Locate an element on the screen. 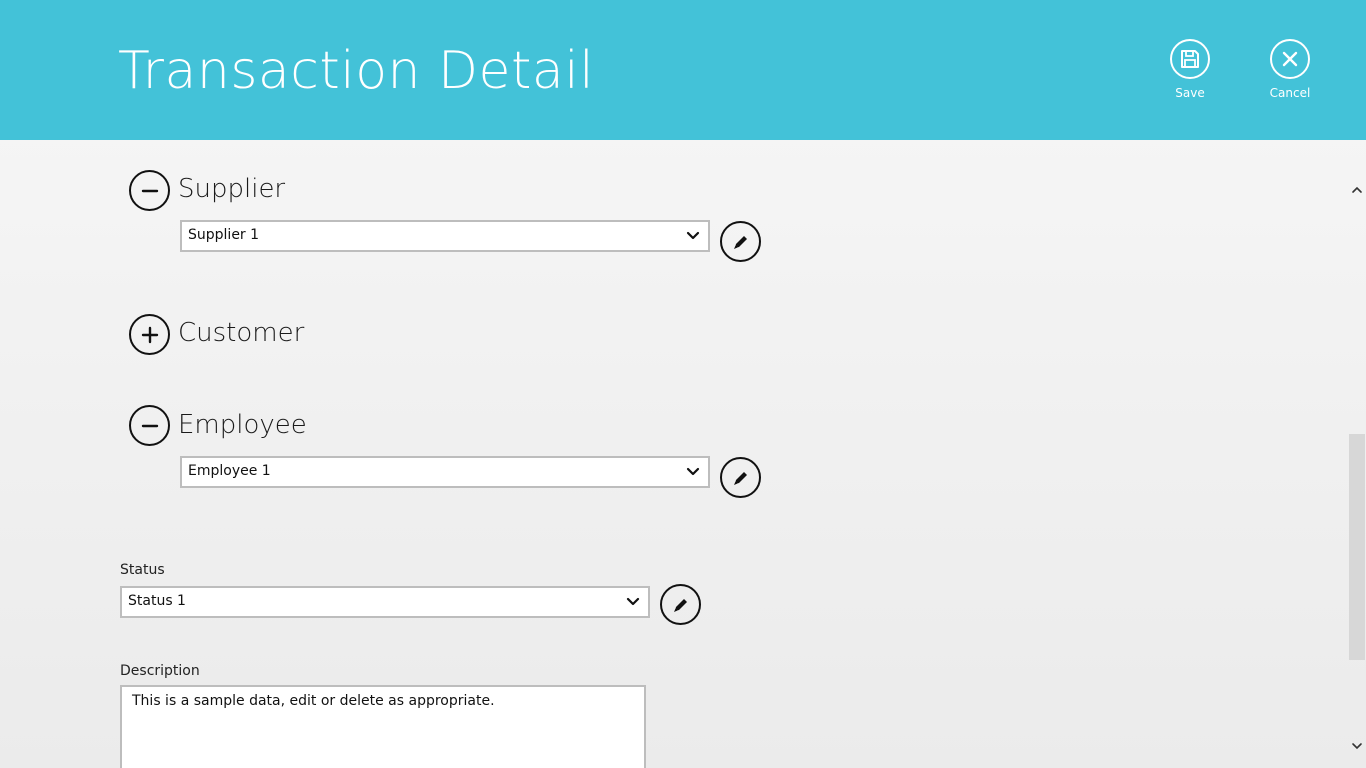  supplier-select: Supplier 1 is located at coordinates (445, 236).